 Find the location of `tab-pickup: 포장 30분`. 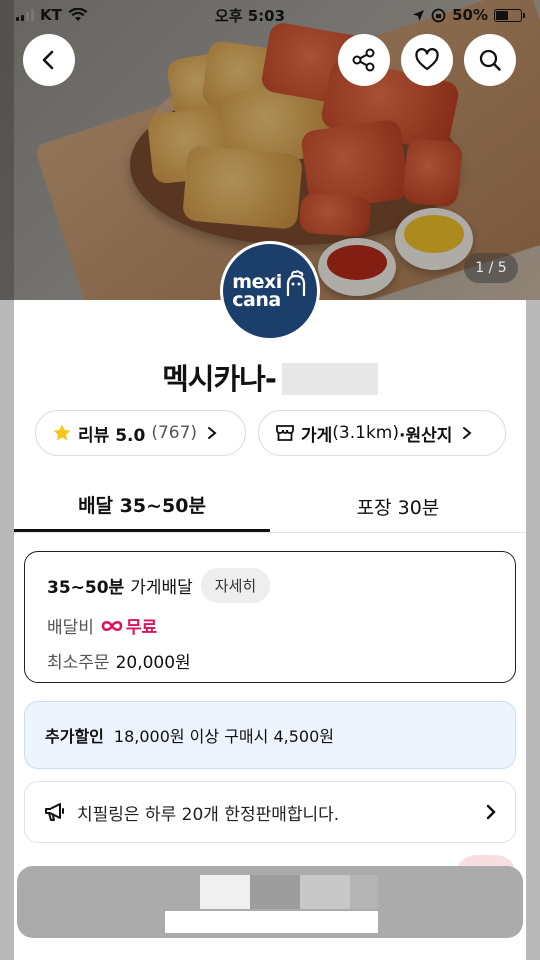

tab-pickup: 포장 30분 is located at coordinates (398, 506).